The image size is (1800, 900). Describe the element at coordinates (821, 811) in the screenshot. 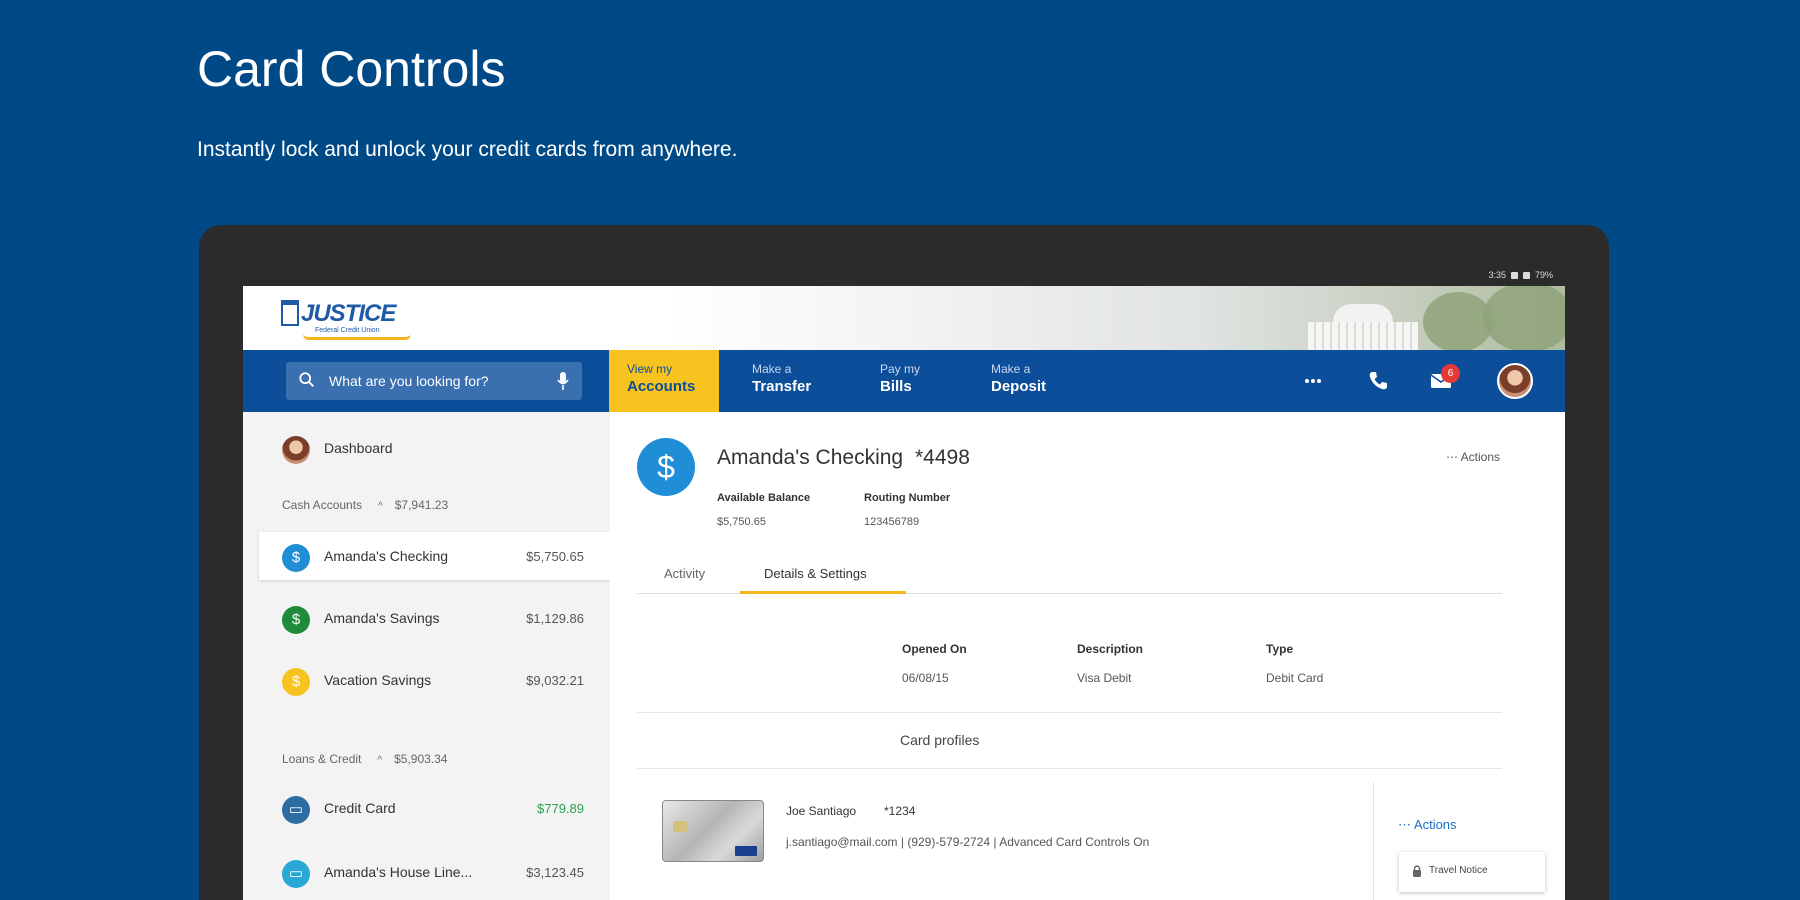

I see `card-holder-name: Joe Santiago` at that location.